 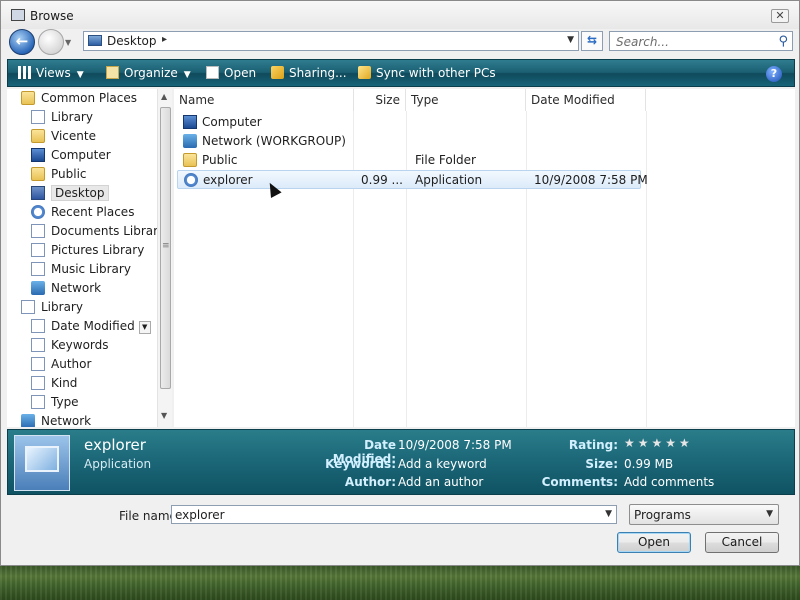 I want to click on arrow-left-icon: ←, so click(x=22, y=41).